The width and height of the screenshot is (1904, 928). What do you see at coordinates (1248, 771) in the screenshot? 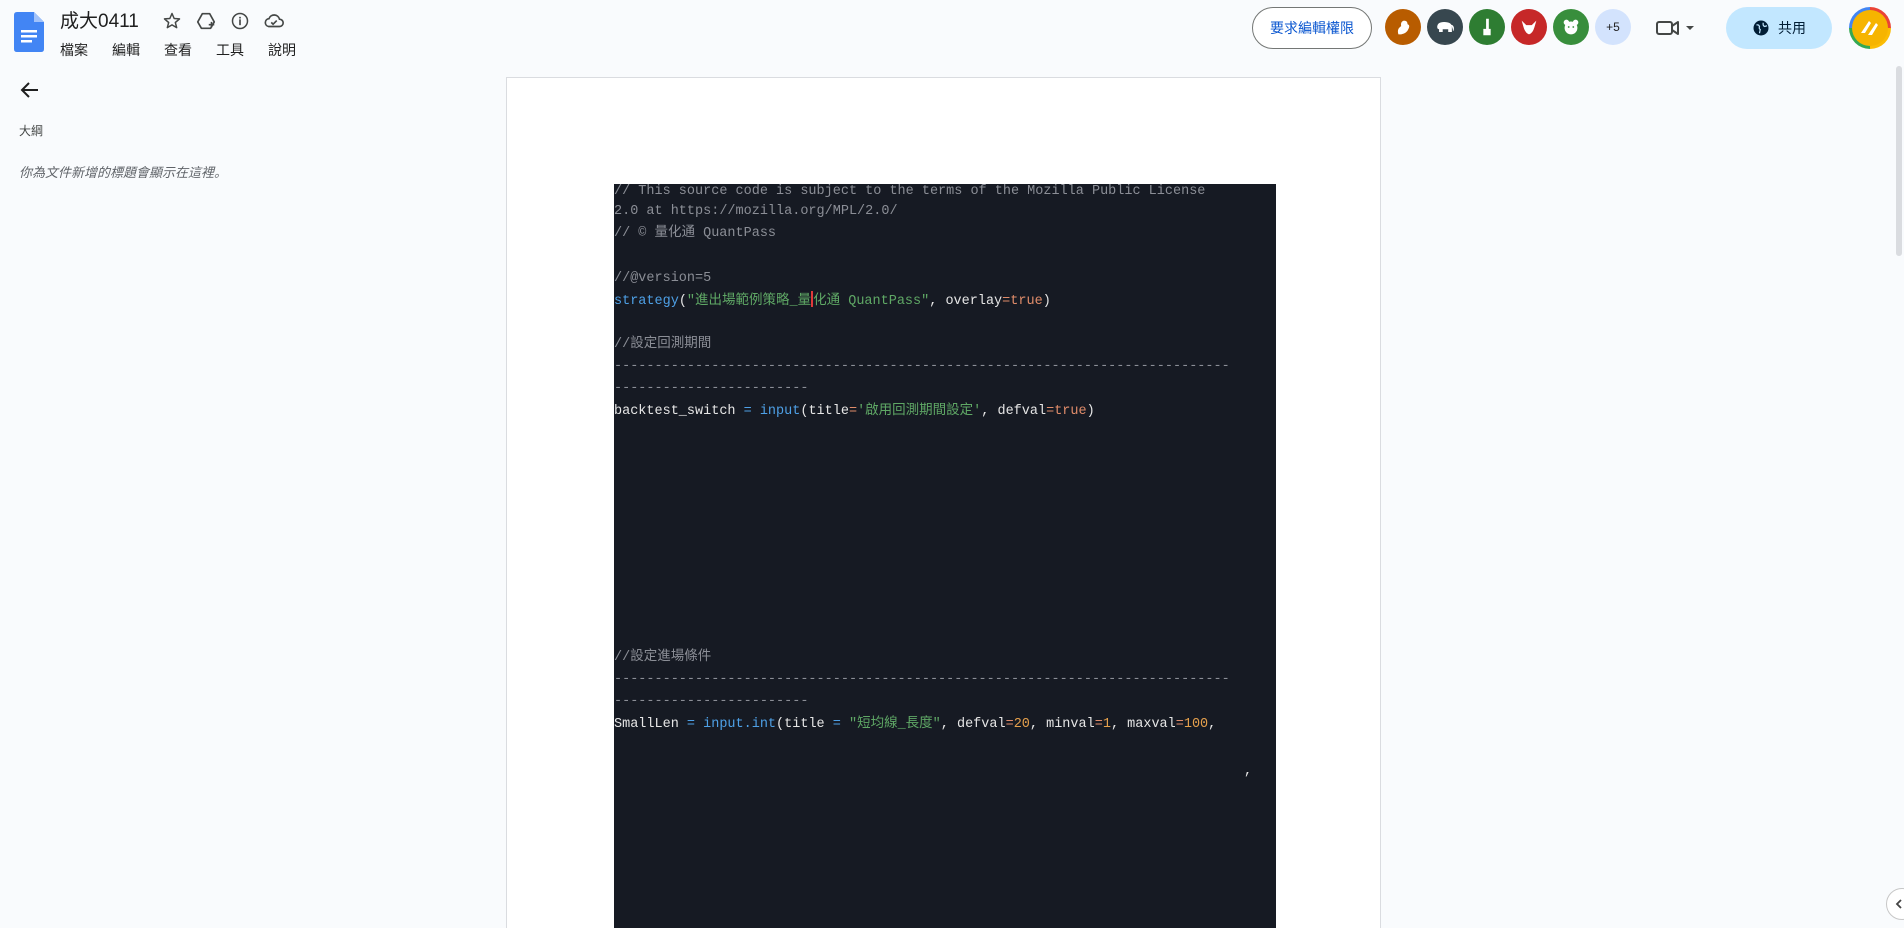
I see `code-line: ,` at bounding box center [1248, 771].